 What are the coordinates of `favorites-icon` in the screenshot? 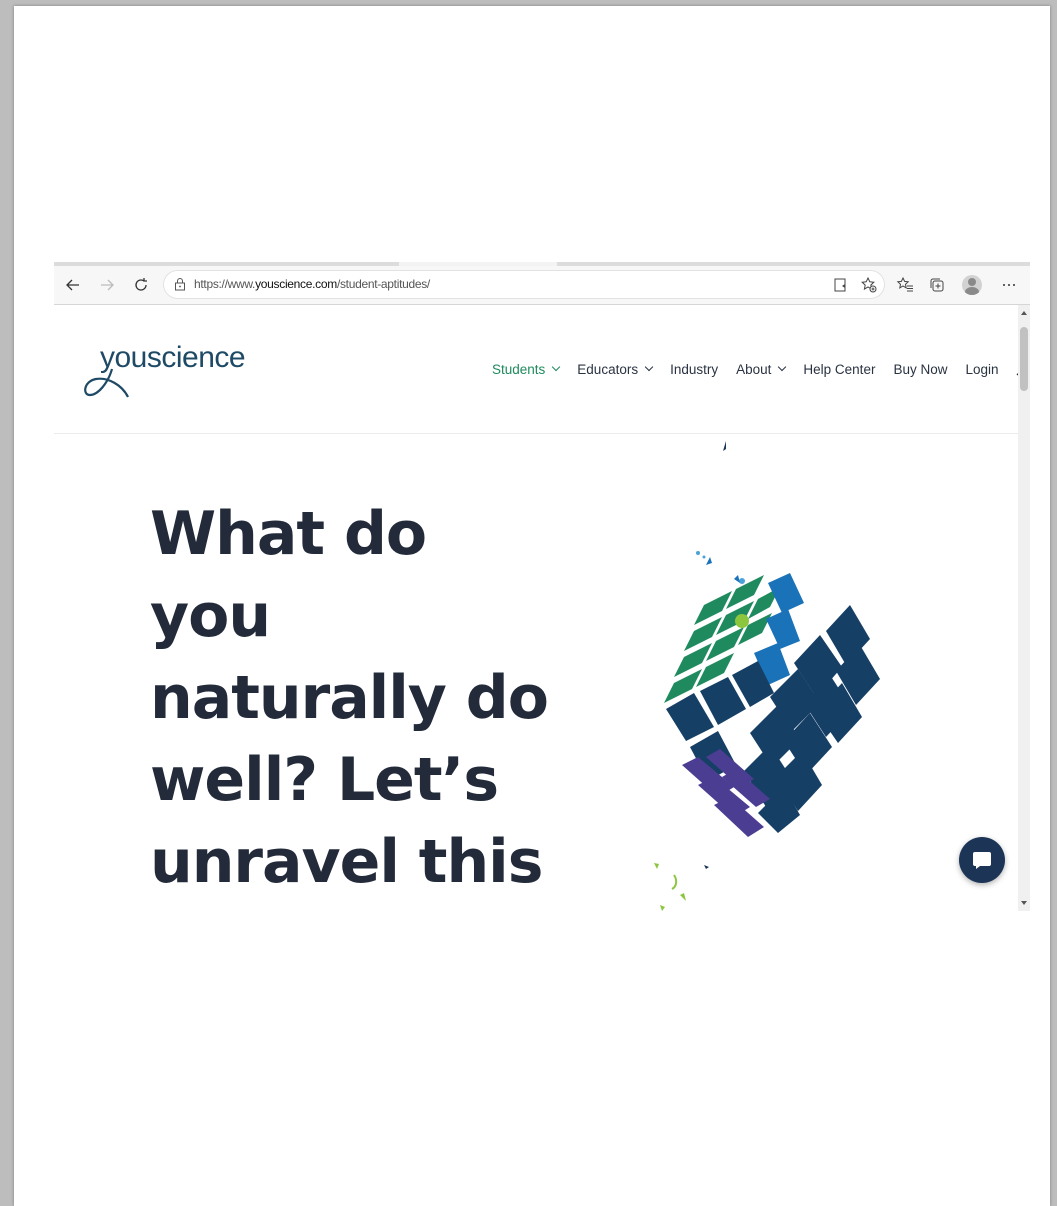 It's located at (905, 285).